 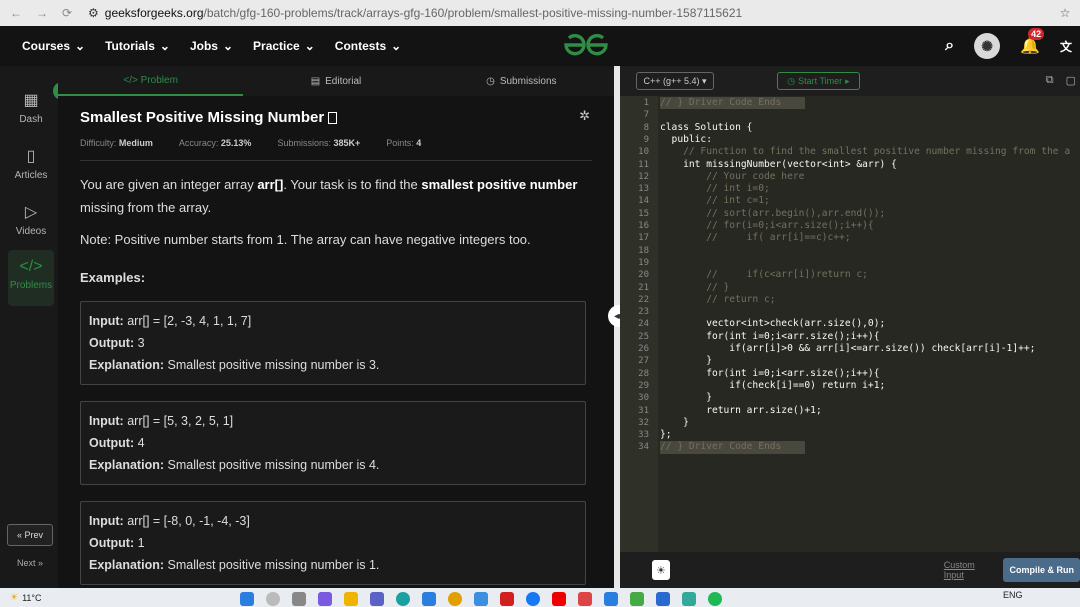 I want to click on search-icon, so click(x=273, y=599).